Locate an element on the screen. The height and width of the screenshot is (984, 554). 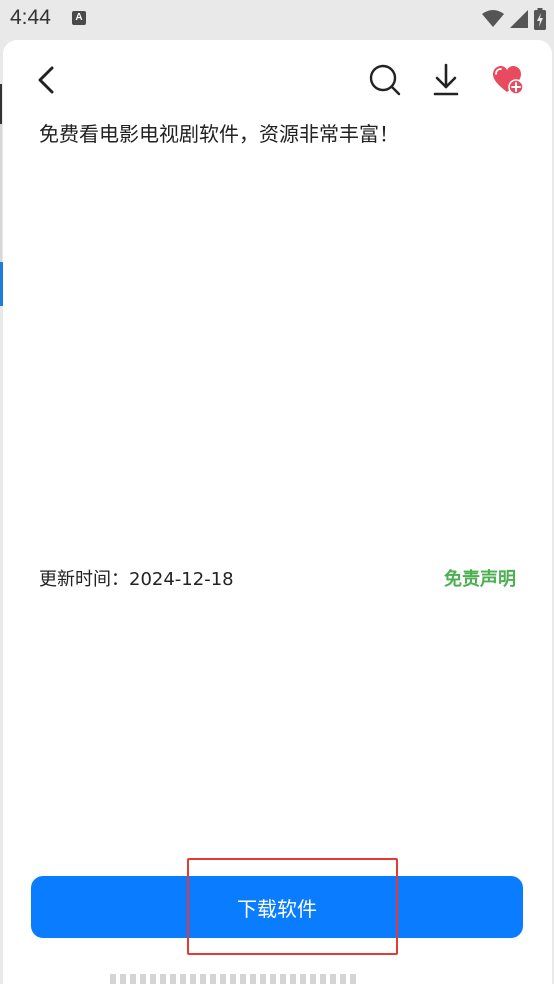
background-edge-dark is located at coordinates (1, 104).